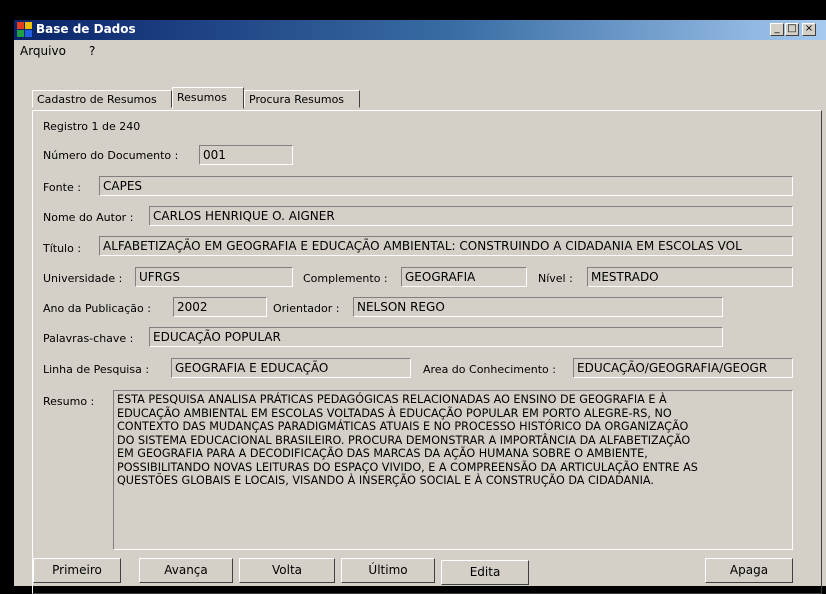 Image resolution: width=826 pixels, height=594 pixels. Describe the element at coordinates (291, 368) in the screenshot. I see `linha-de-pesquisa-field: GEOGRAFIA E EDUCAÇÃO` at that location.